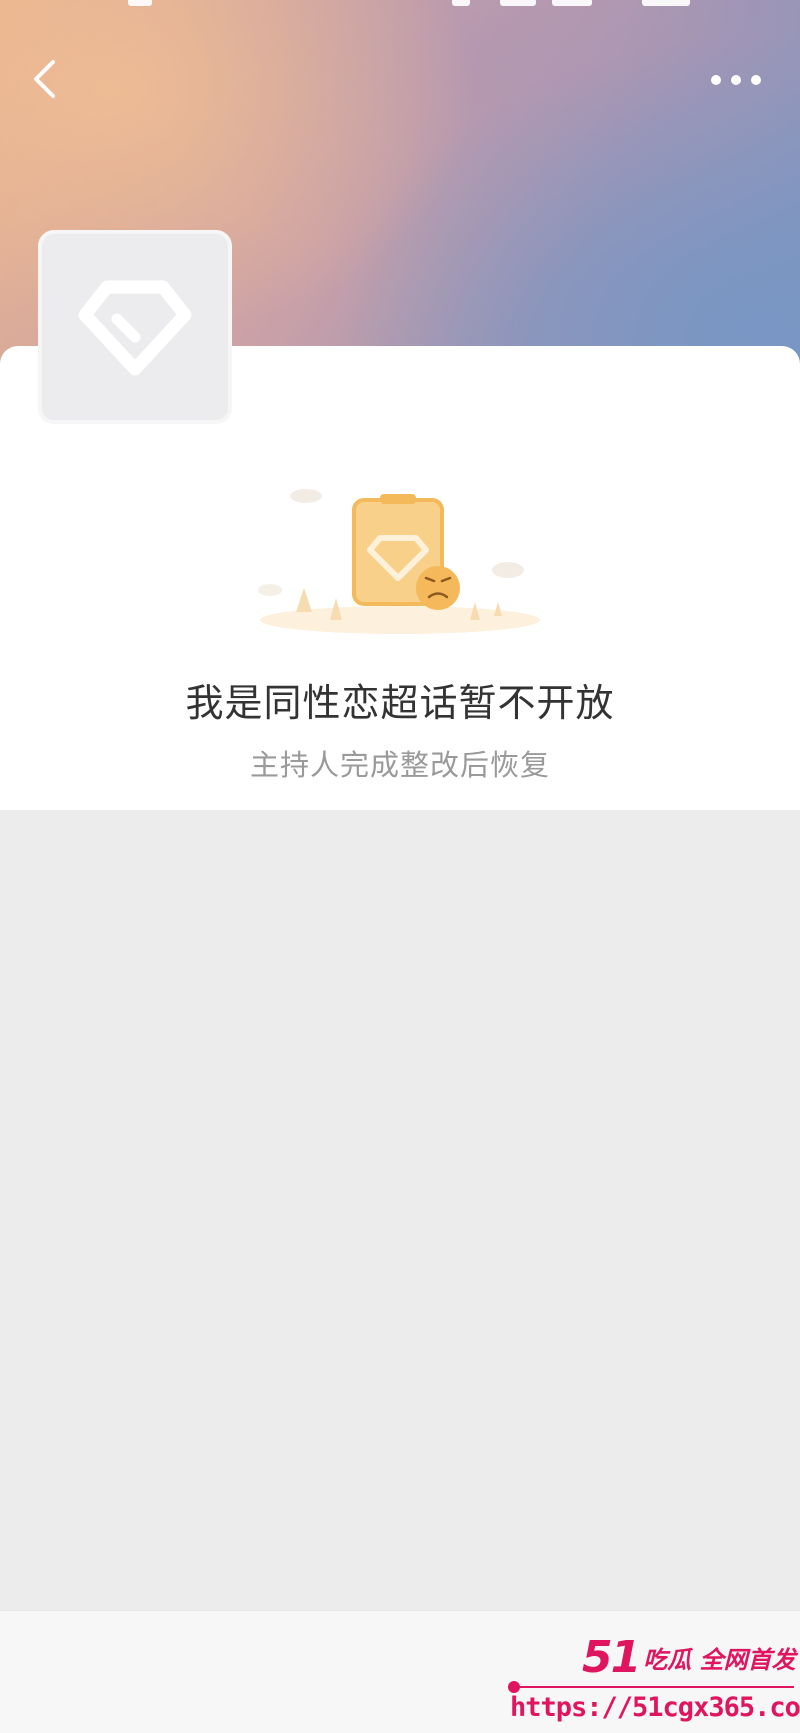  I want to click on more-horizontal-icon, so click(736, 80).